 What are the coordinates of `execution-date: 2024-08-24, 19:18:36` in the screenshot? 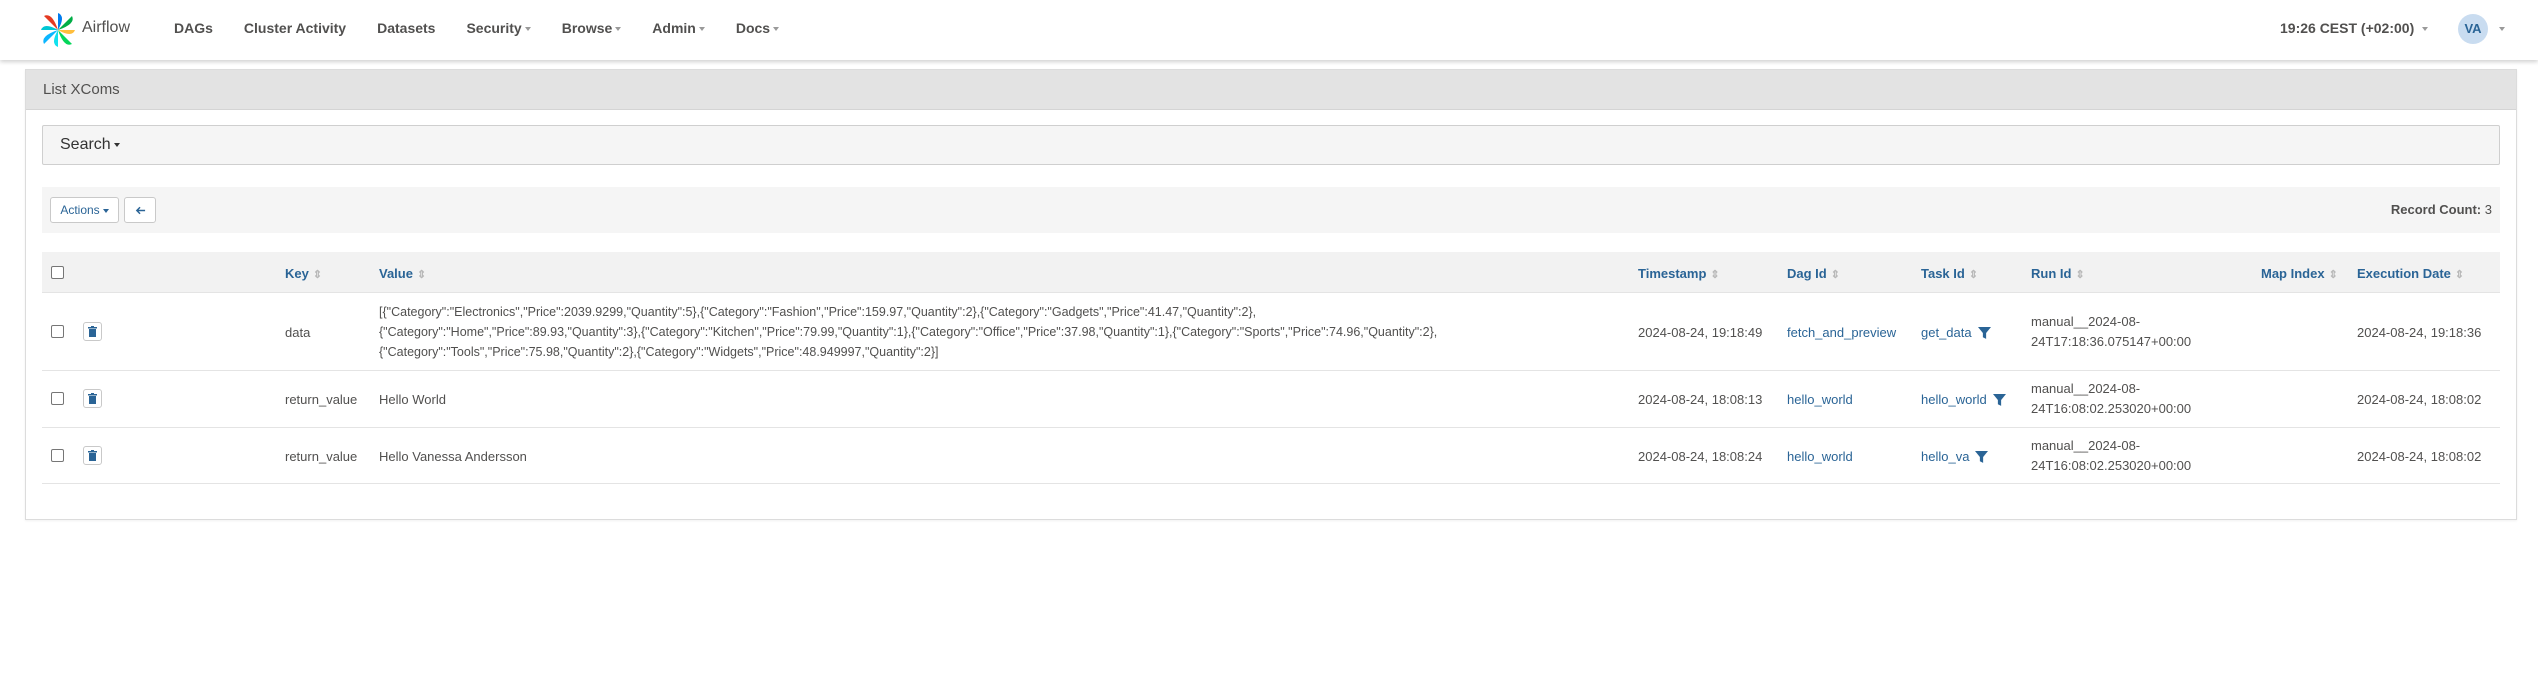 It's located at (2419, 332).